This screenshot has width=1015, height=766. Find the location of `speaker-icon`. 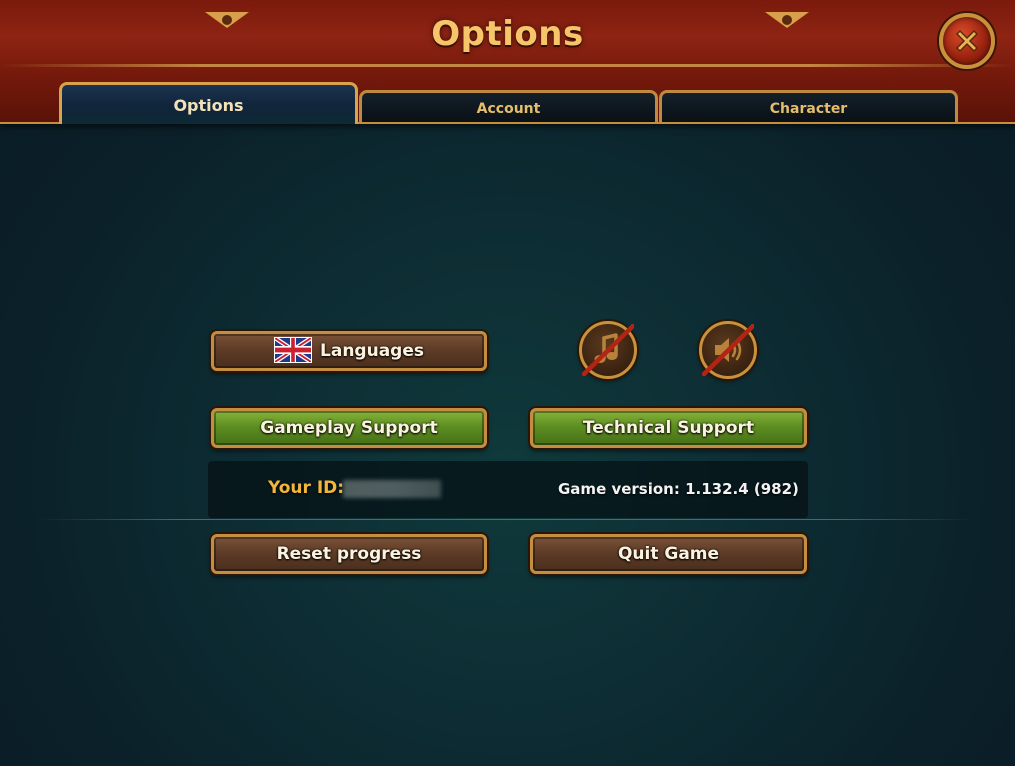

speaker-icon is located at coordinates (728, 350).